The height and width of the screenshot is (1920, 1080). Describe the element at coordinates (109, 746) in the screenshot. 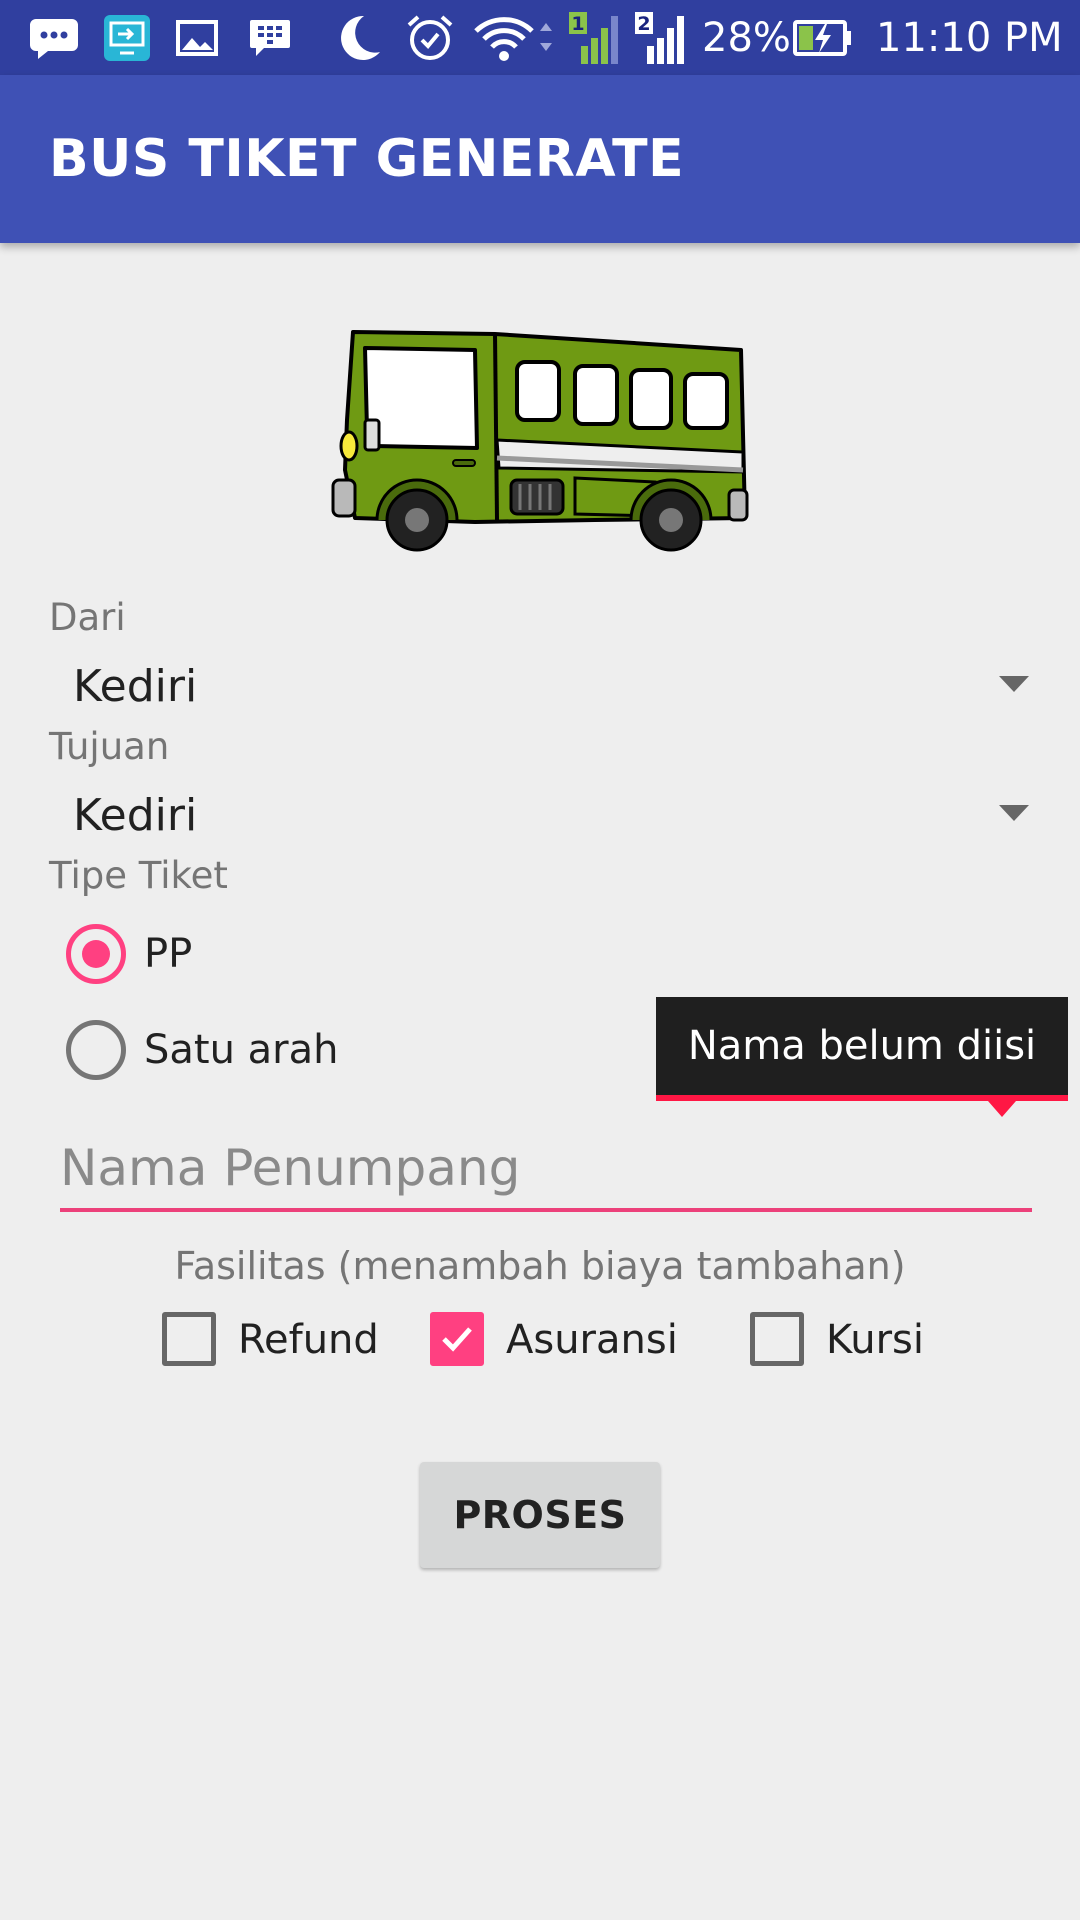

I see `to-label: Tujuan` at that location.